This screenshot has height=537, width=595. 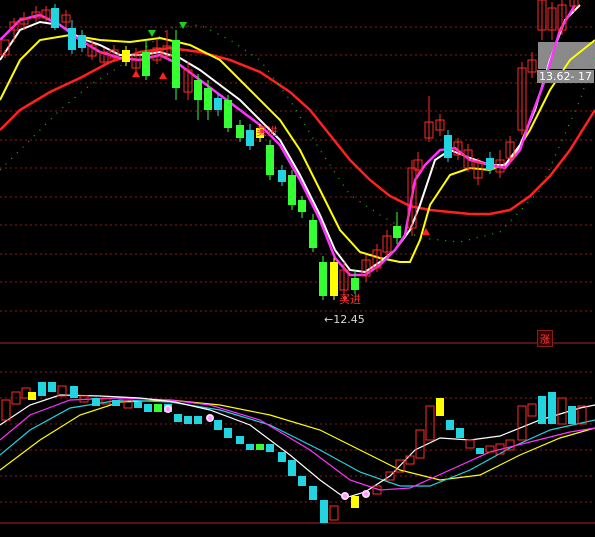 What do you see at coordinates (565, 76) in the screenshot?
I see `current-price-tag: 13.62- 17` at bounding box center [565, 76].